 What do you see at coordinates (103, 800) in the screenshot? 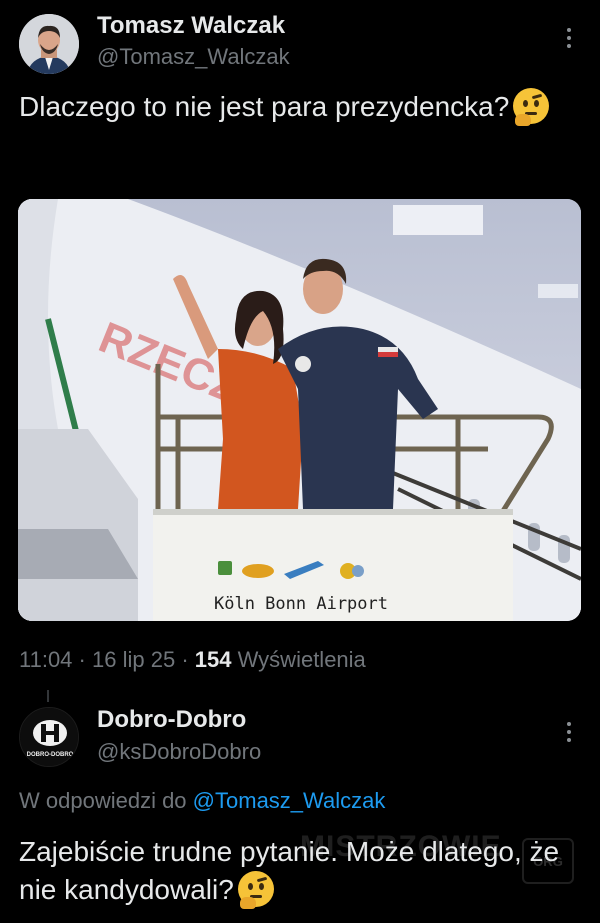
I see `reply-to-label: W odpowiedzi do` at bounding box center [103, 800].